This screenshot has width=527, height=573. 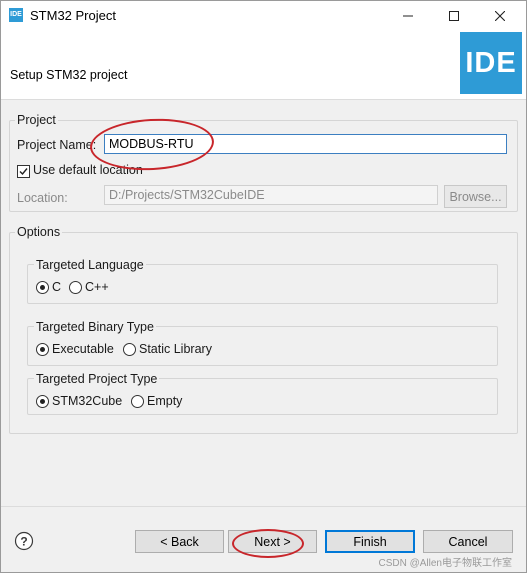 What do you see at coordinates (42, 401) in the screenshot?
I see `project-type-stm32cube-radio` at bounding box center [42, 401].